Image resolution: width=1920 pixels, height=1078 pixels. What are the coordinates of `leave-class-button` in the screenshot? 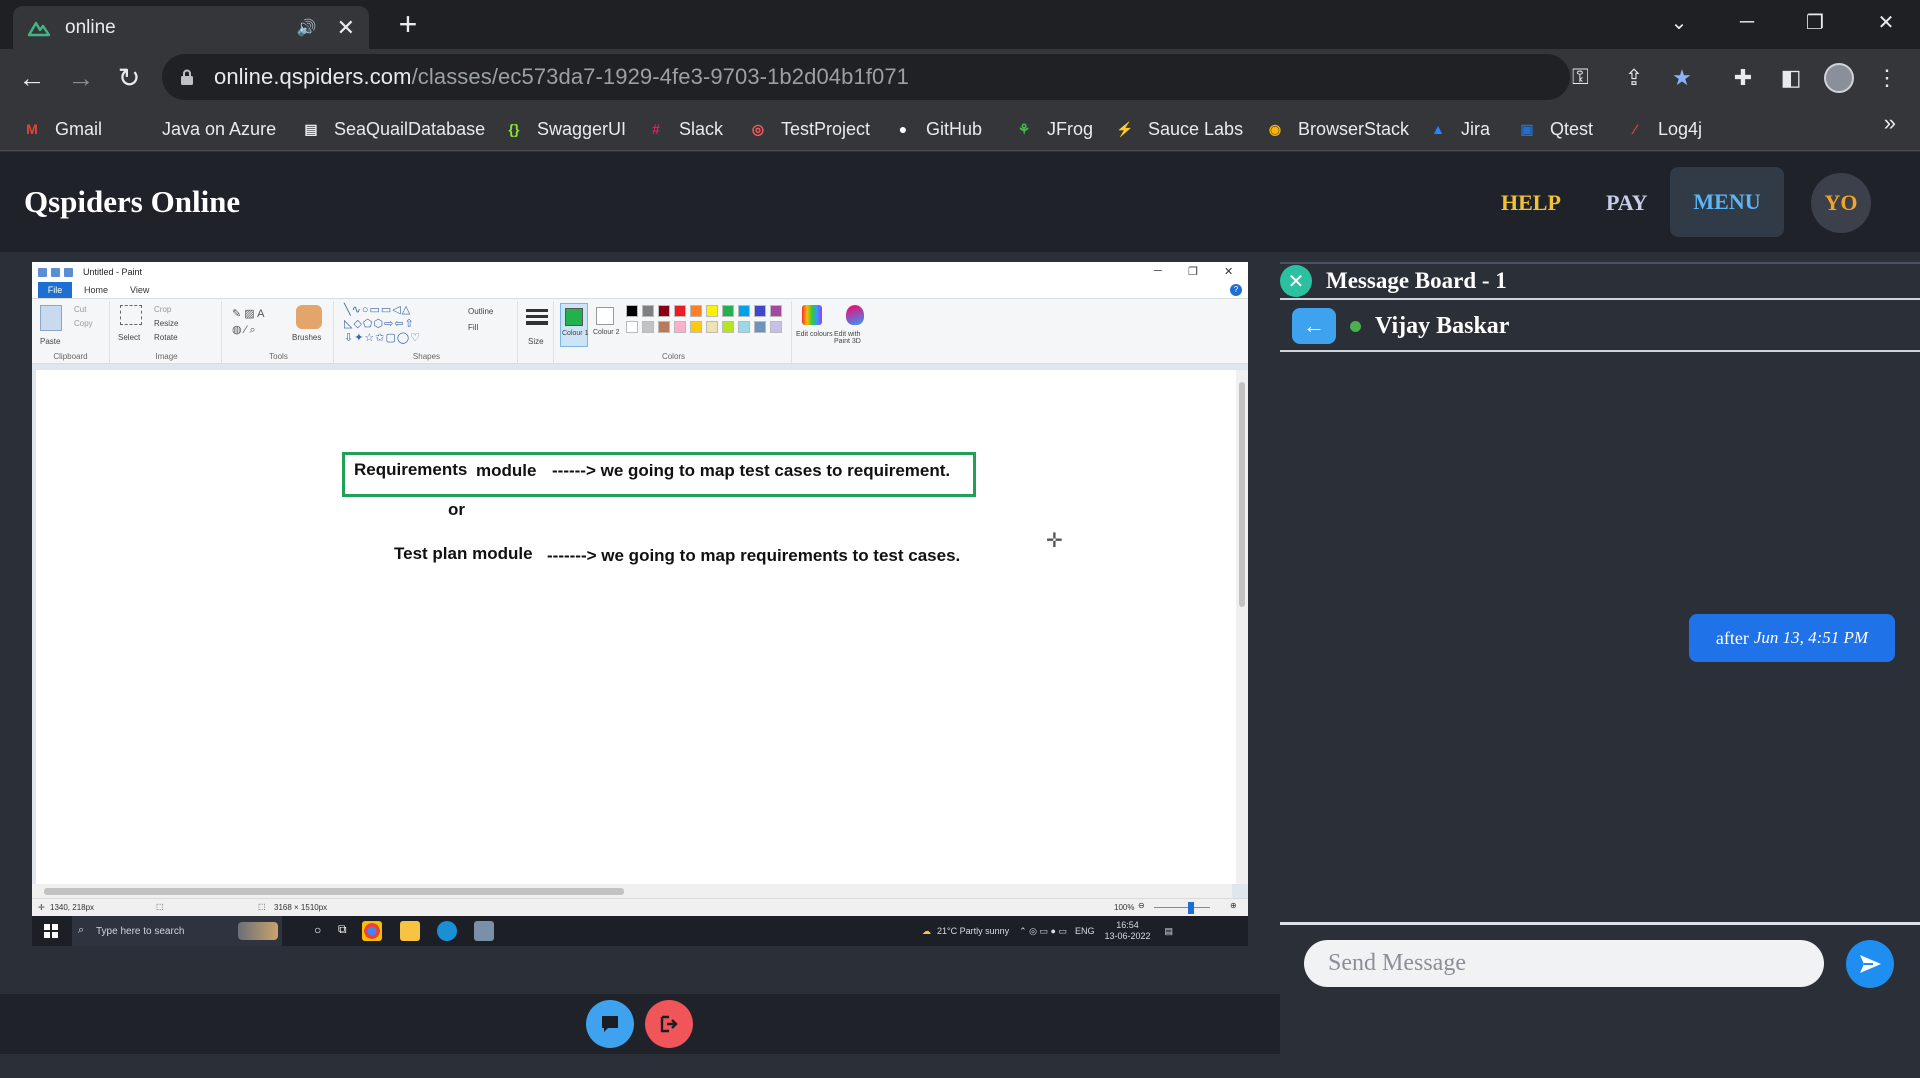 It's located at (669, 1024).